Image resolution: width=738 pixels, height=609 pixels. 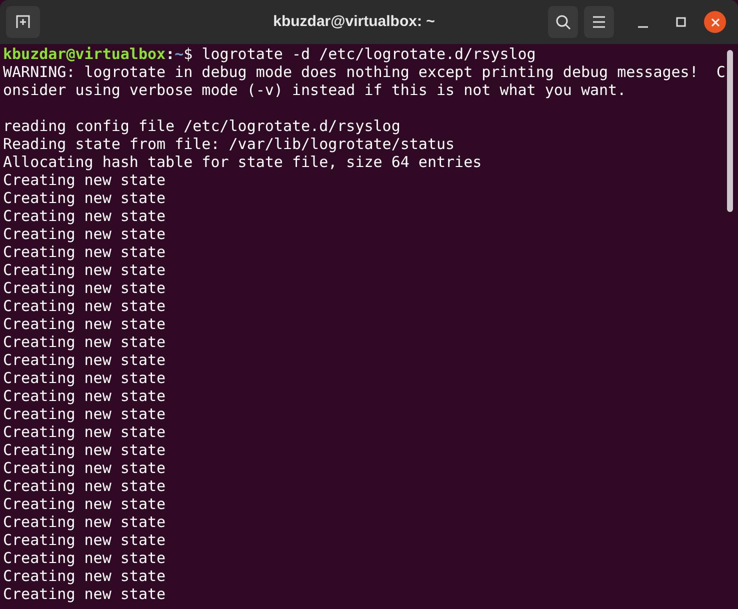 I want to click on prompt-path: ~, so click(x=179, y=54).